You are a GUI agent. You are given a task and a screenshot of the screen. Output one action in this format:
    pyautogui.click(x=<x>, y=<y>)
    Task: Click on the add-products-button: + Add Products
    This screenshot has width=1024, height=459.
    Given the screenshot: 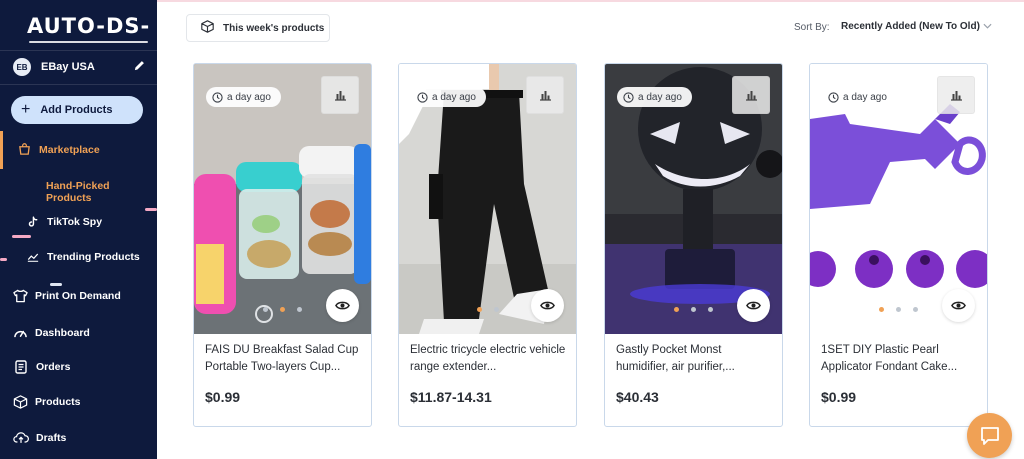 What is the action you would take?
    pyautogui.click(x=77, y=110)
    